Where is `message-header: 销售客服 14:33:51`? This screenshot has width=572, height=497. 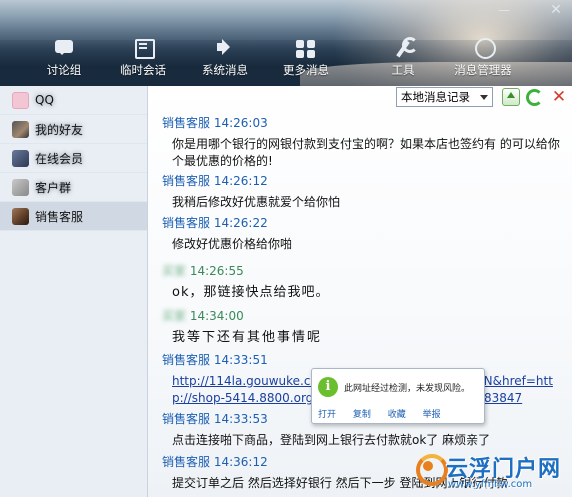 message-header: 销售客服 14:33:51 is located at coordinates (362, 359).